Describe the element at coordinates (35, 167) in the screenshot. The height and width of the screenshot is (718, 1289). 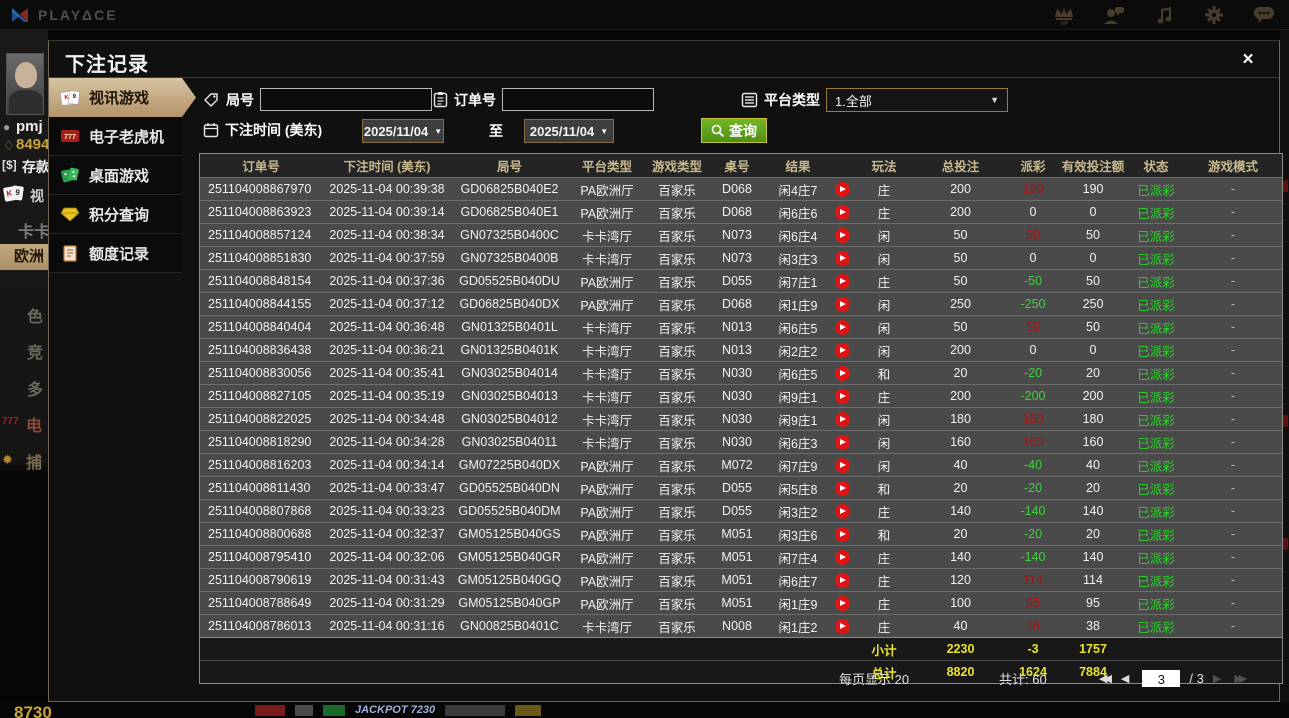
I see `deposit-label: 存款` at that location.